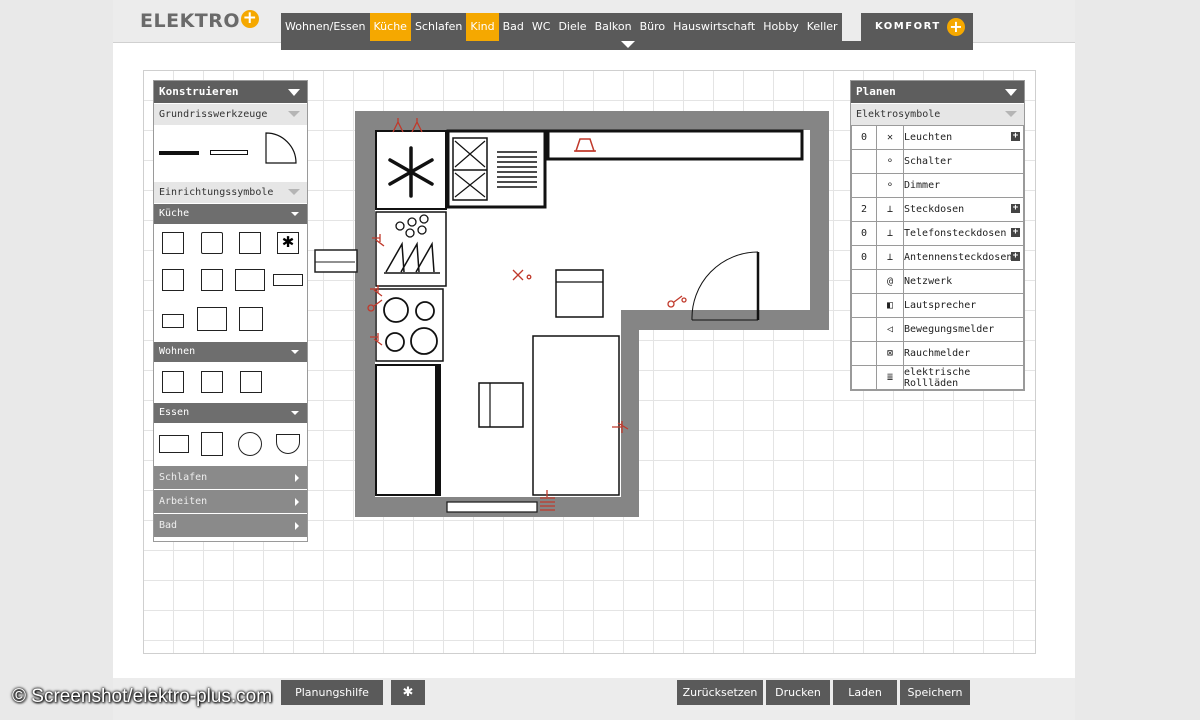 This screenshot has width=1200, height=720. I want to click on table-row: ⚬ Dimmer, so click(937, 185).